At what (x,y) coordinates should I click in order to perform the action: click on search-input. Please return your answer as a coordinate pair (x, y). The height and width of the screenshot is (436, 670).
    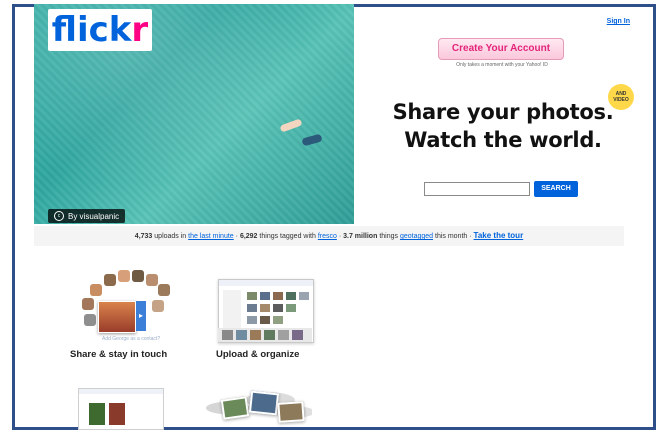
    Looking at the image, I should click on (477, 189).